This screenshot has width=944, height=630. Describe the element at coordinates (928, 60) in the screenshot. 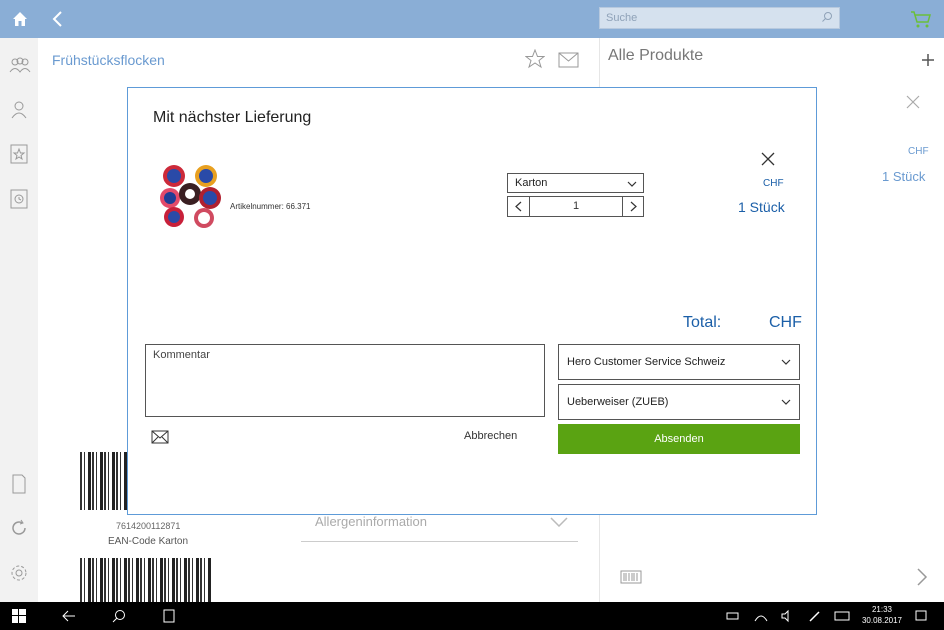

I see `plus-icon` at that location.